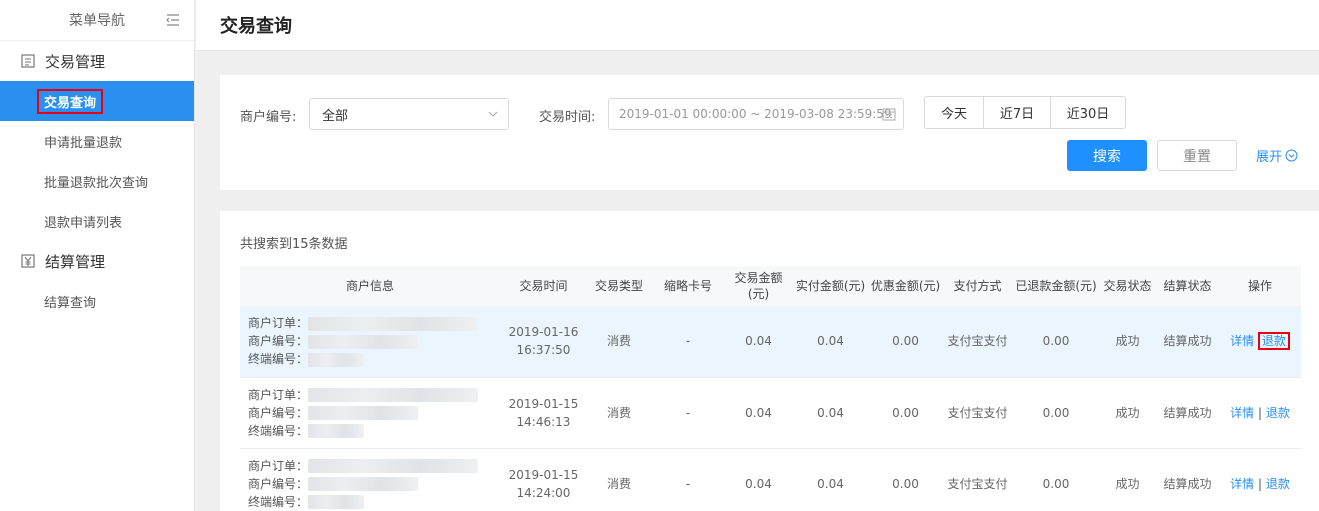 The width and height of the screenshot is (1319, 511). Describe the element at coordinates (335, 116) in the screenshot. I see `merchant-select-value: 全部` at that location.